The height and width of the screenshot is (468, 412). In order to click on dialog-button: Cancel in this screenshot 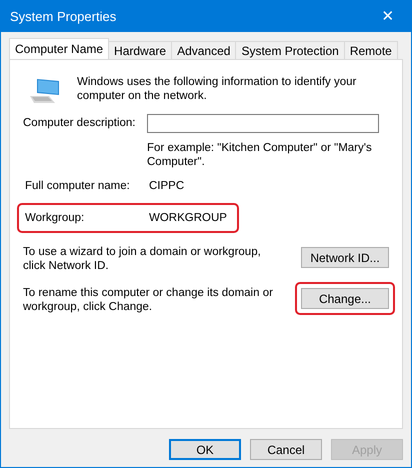, I will do `click(286, 449)`.